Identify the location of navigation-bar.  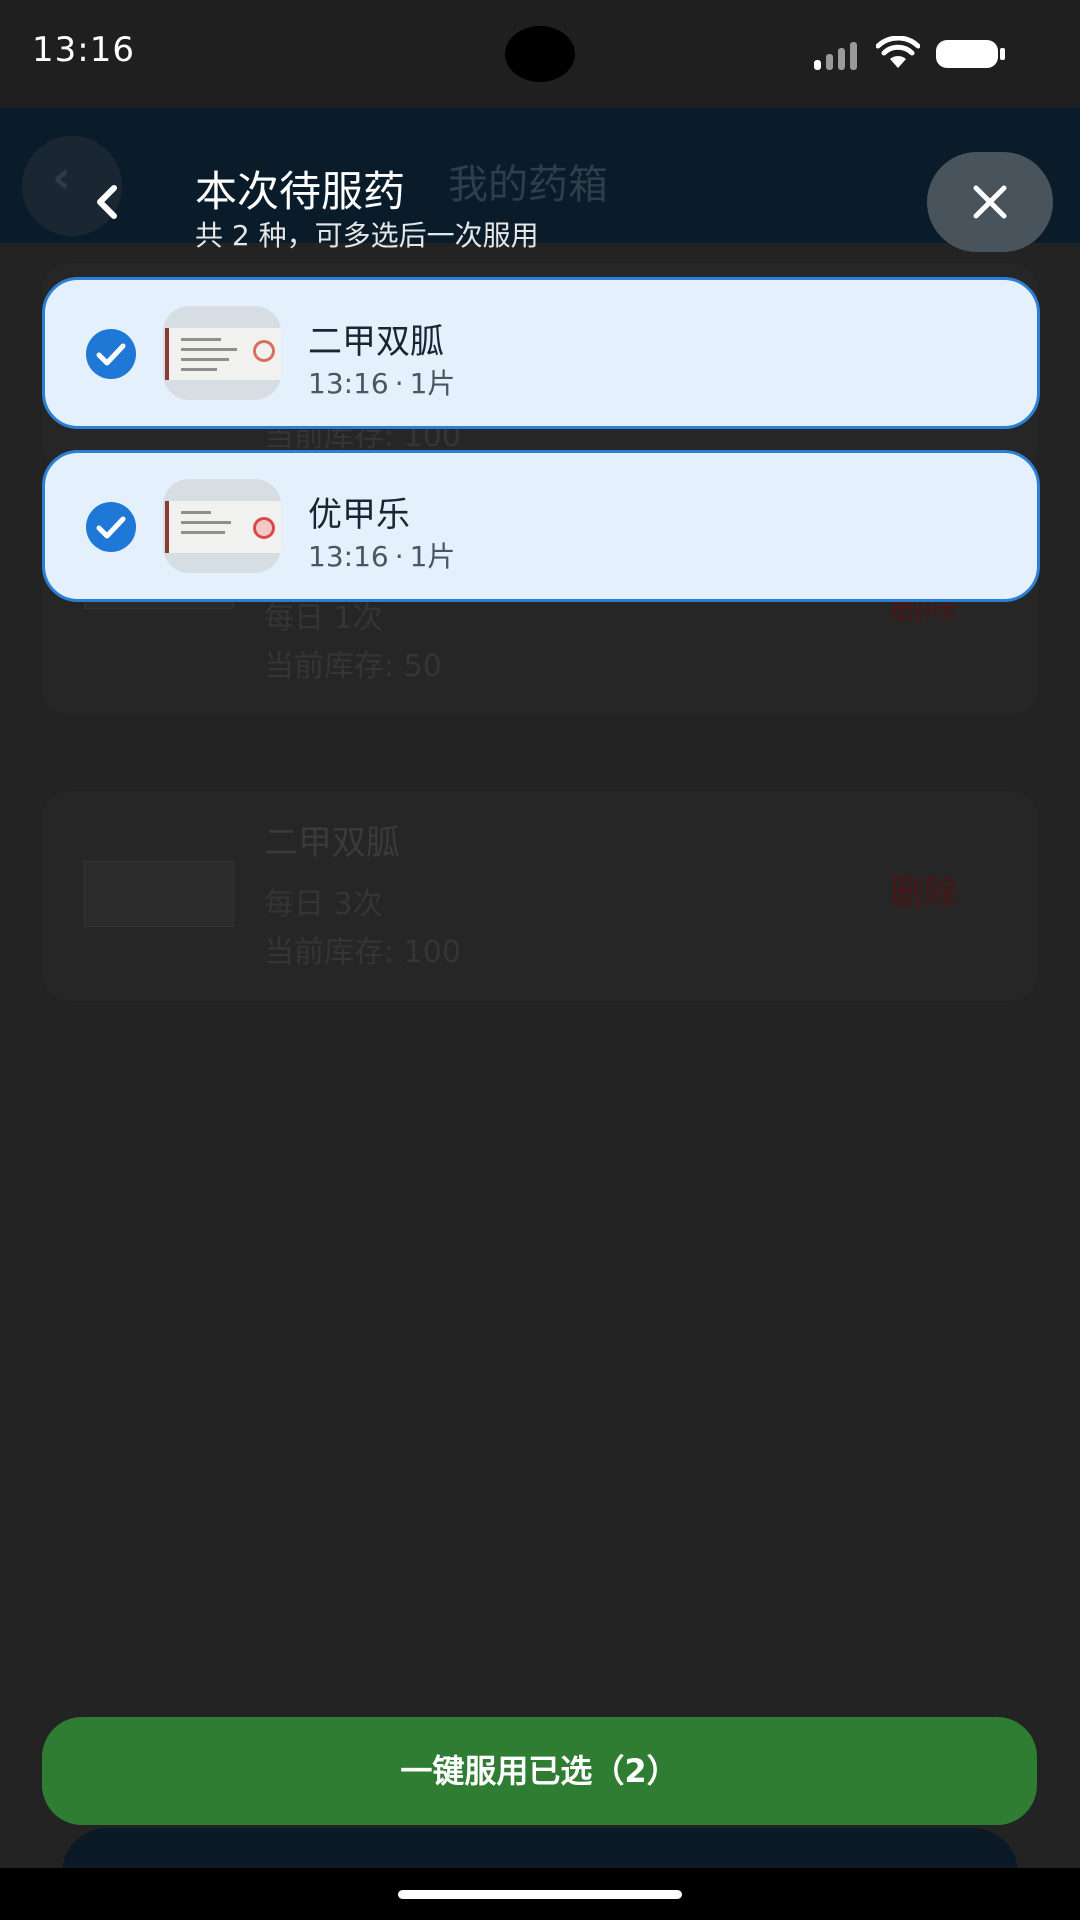
(540, 1894).